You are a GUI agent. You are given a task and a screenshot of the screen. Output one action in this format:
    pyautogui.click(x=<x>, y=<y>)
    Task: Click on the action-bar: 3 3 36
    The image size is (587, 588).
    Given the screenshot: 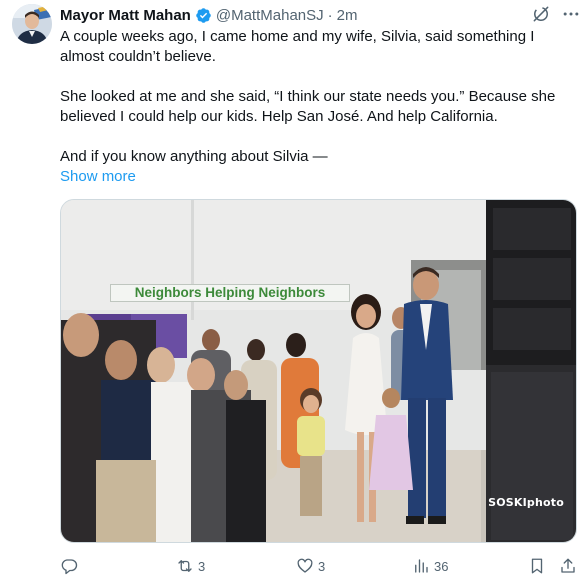 What is the action you would take?
    pyautogui.click(x=320, y=566)
    